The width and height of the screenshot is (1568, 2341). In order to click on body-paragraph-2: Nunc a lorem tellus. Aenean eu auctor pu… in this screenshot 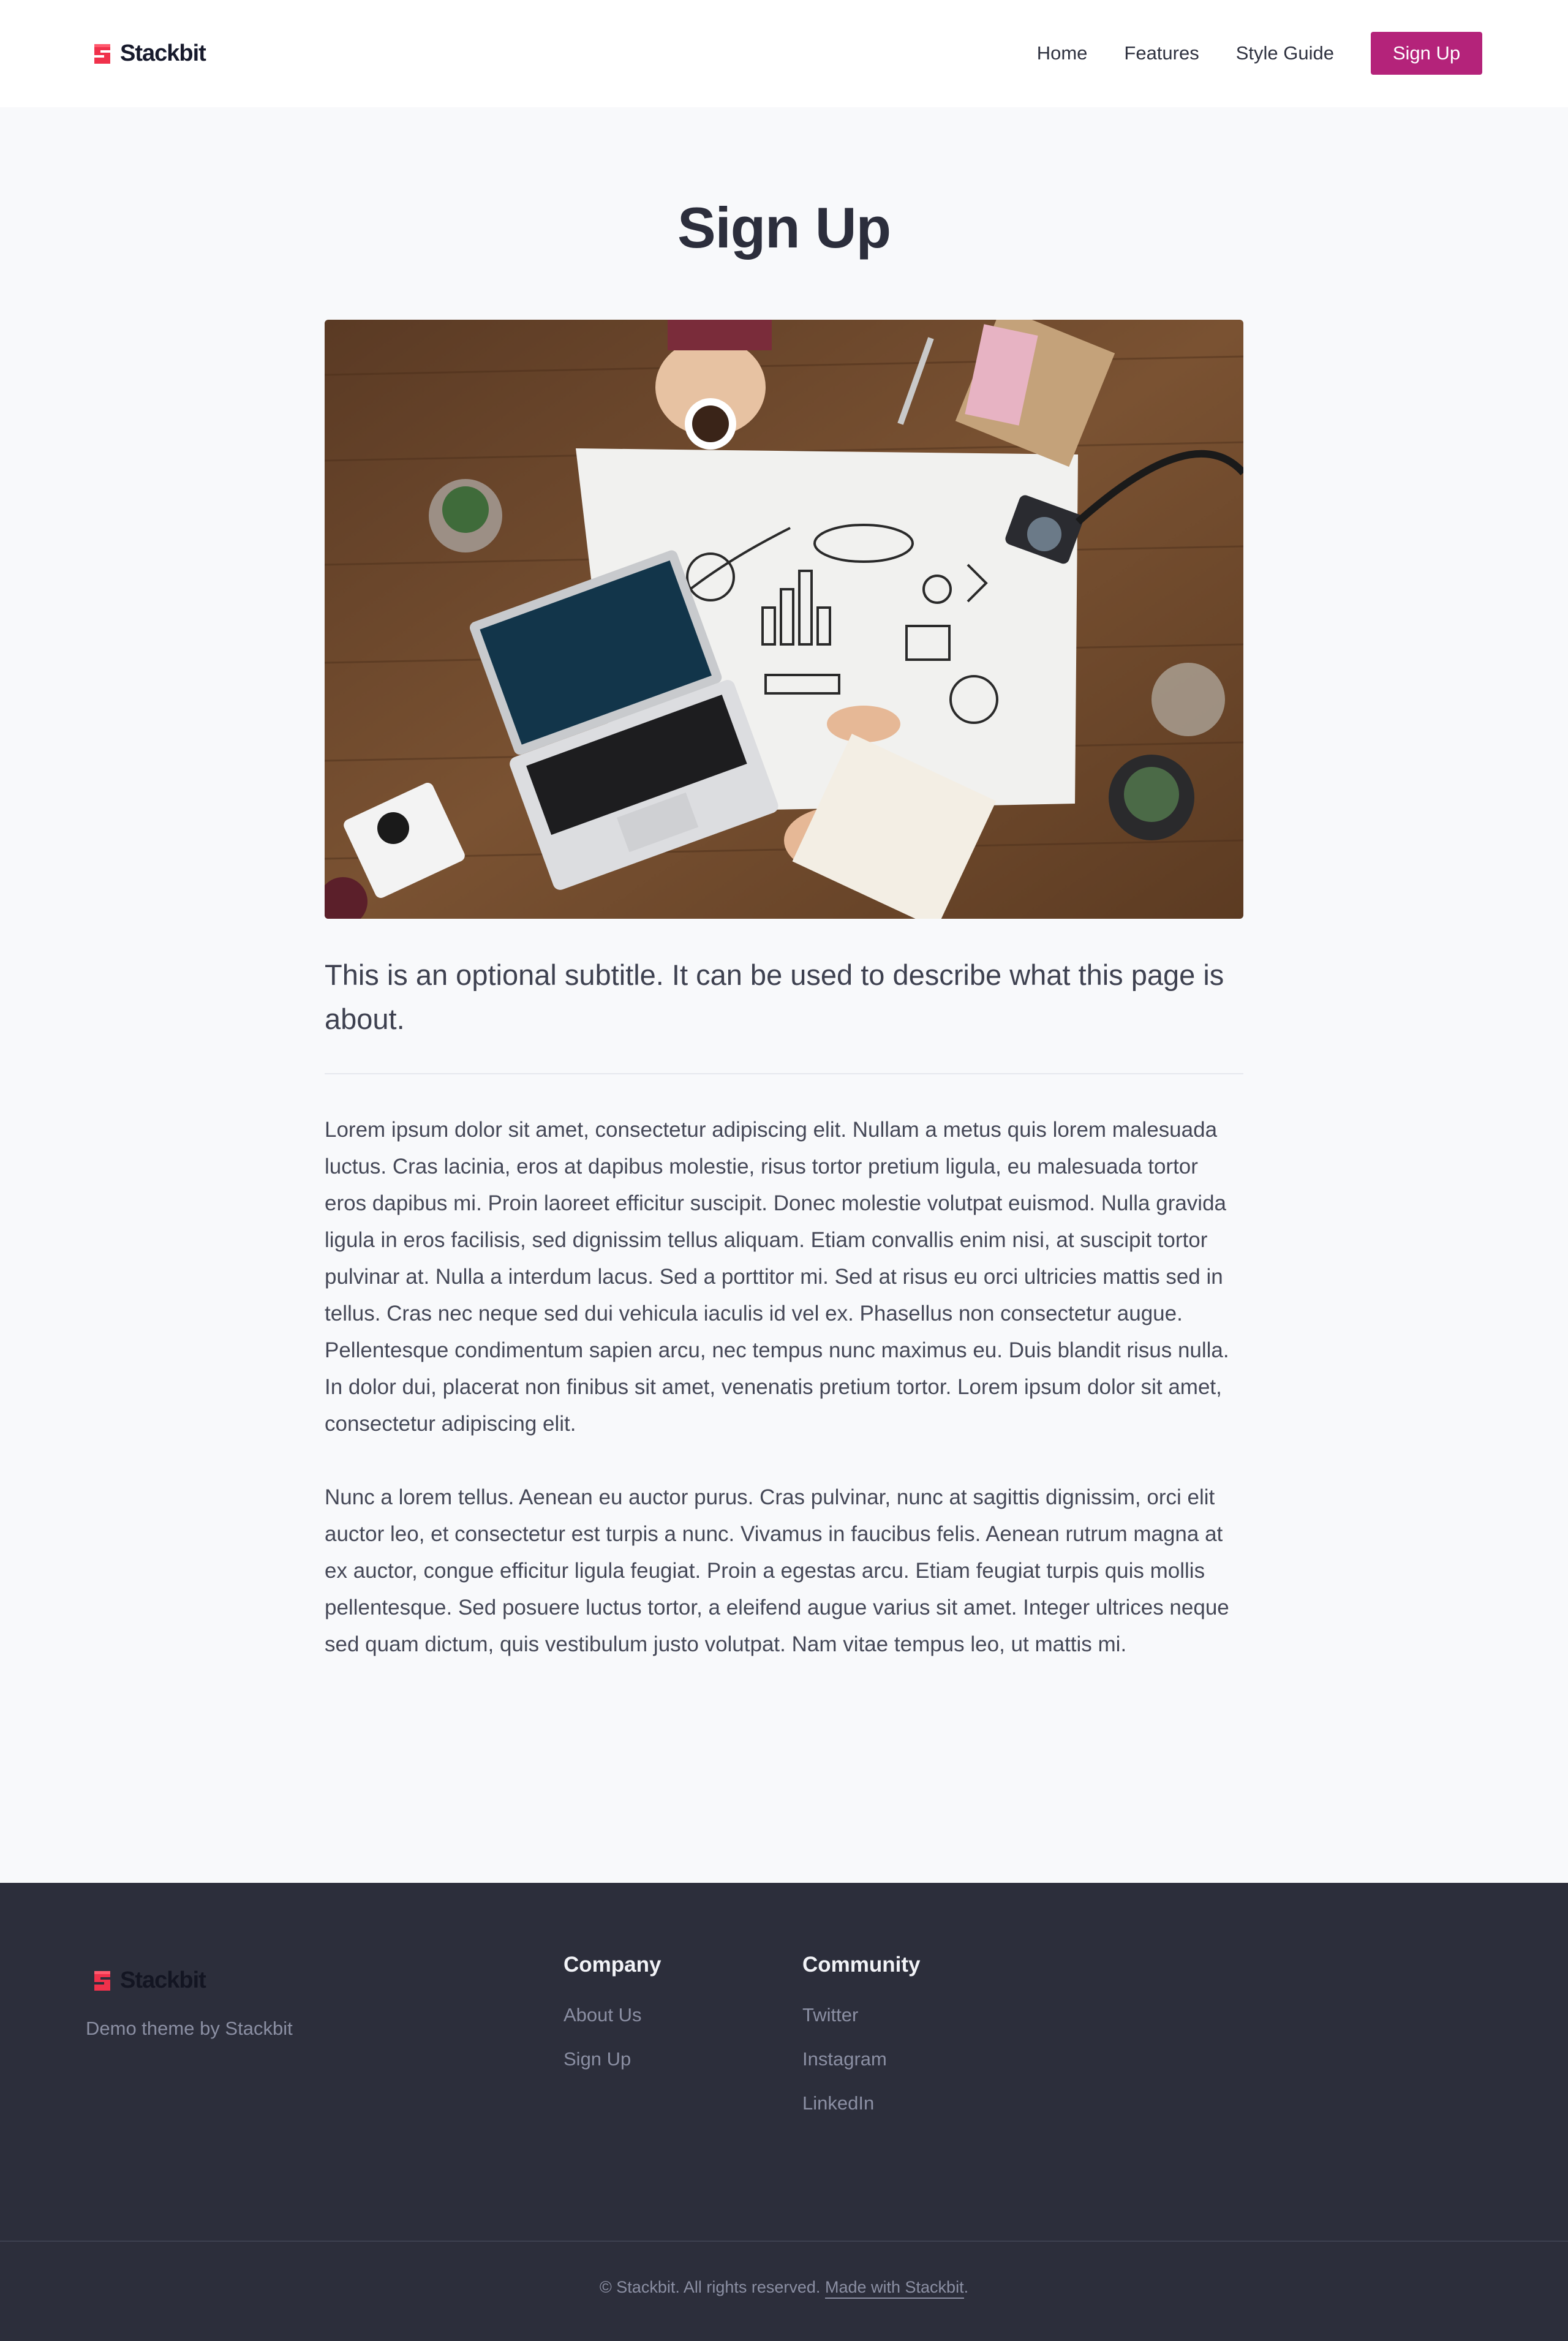, I will do `click(777, 1570)`.